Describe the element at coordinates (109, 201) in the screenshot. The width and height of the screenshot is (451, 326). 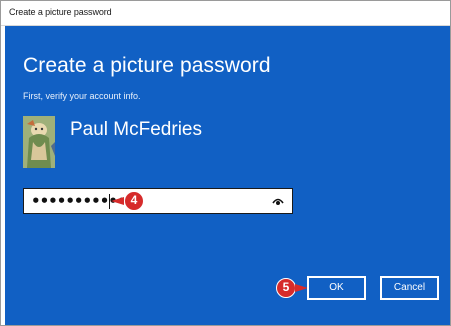
I see `text-caret` at that location.